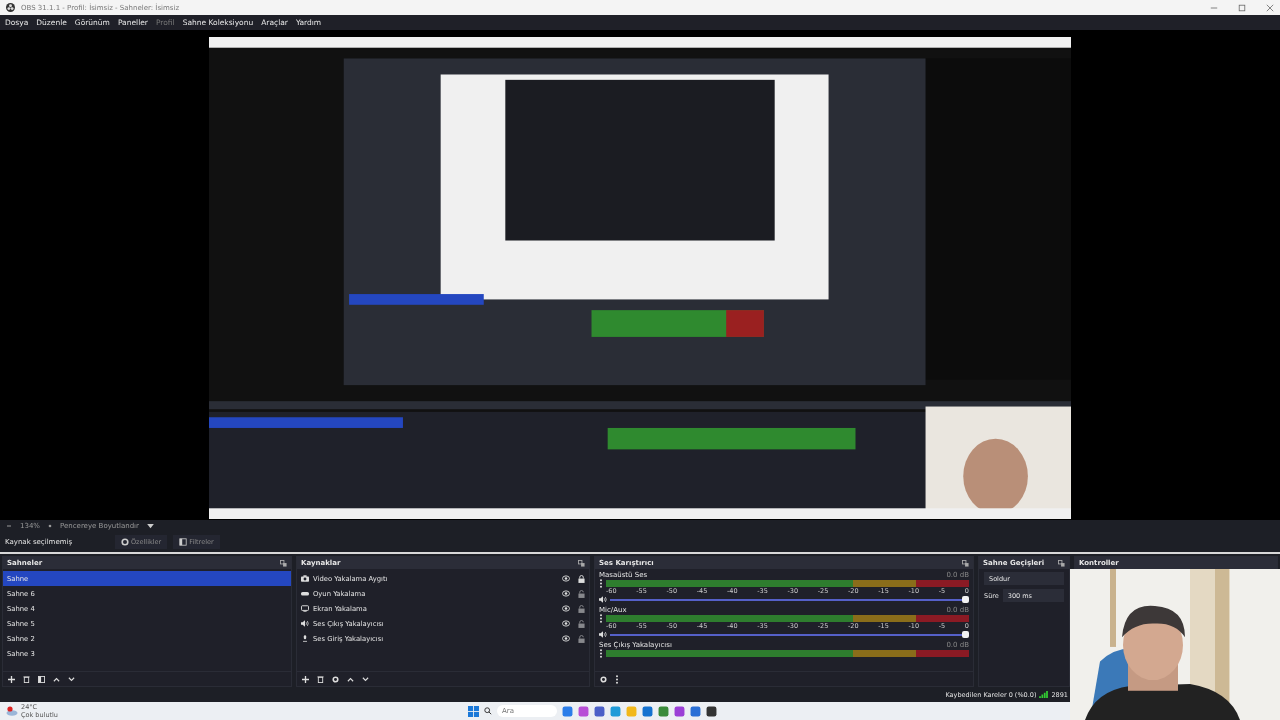 This screenshot has width=1280, height=720. What do you see at coordinates (10, 7) in the screenshot?
I see `app-logo-icon` at bounding box center [10, 7].